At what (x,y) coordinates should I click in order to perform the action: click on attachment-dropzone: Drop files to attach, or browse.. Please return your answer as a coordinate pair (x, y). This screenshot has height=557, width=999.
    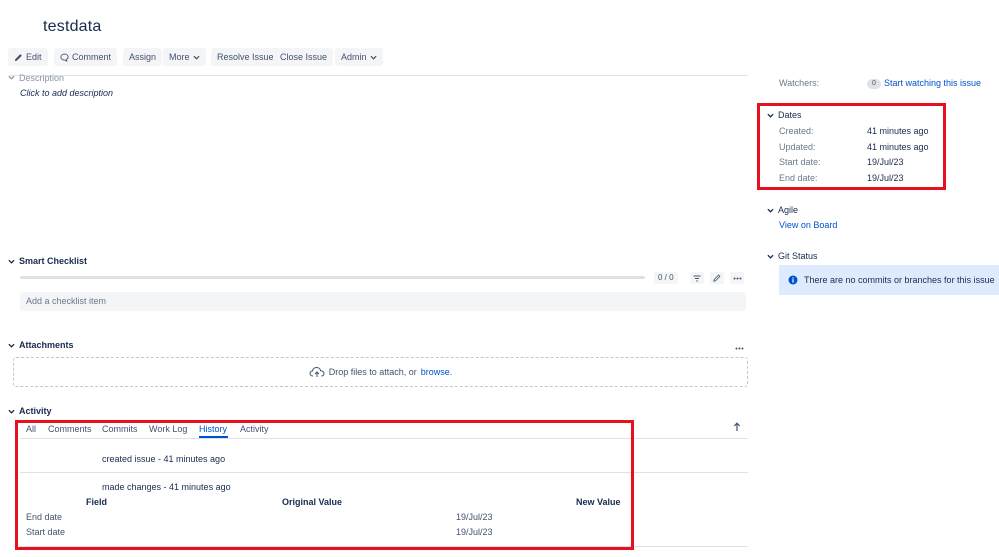
    Looking at the image, I should click on (380, 372).